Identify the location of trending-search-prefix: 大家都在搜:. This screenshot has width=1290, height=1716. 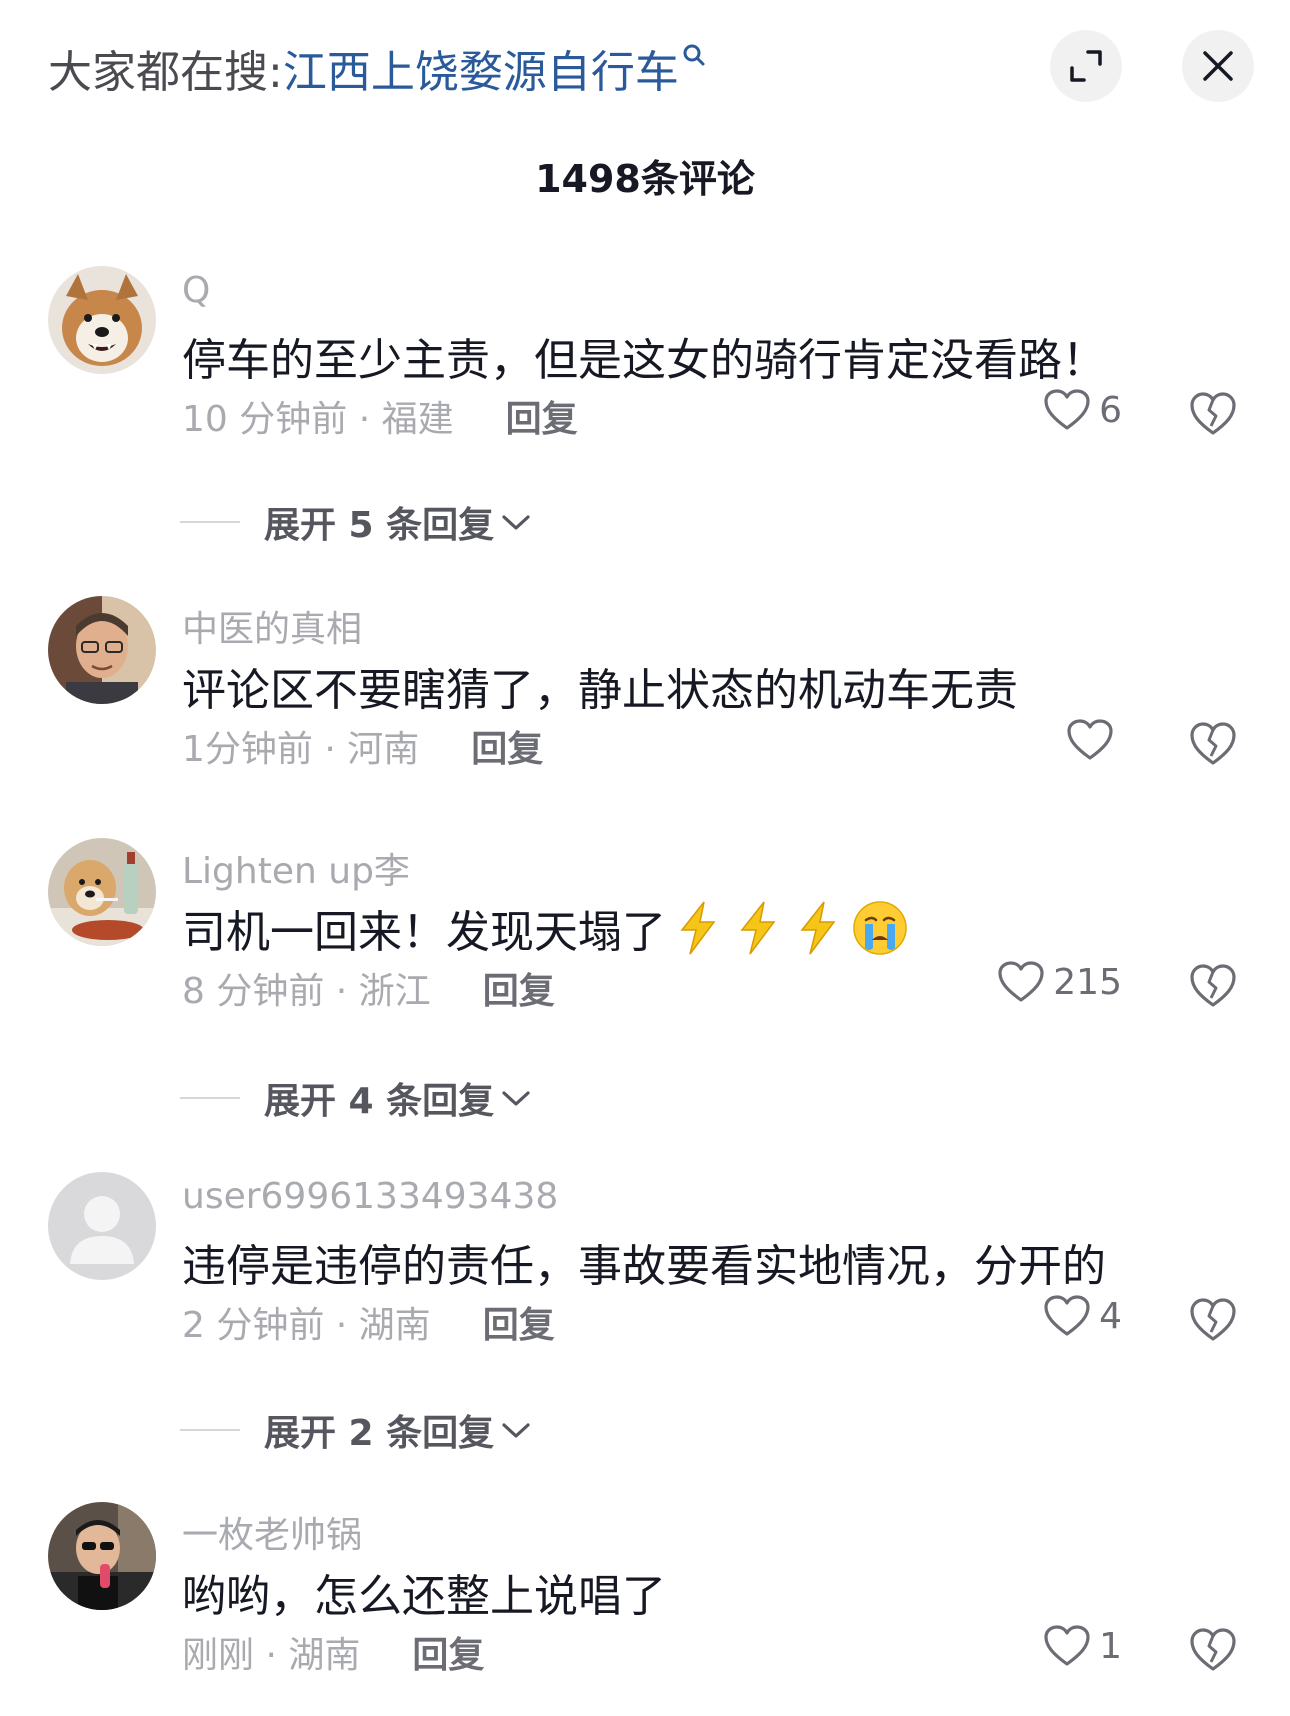
(165, 72).